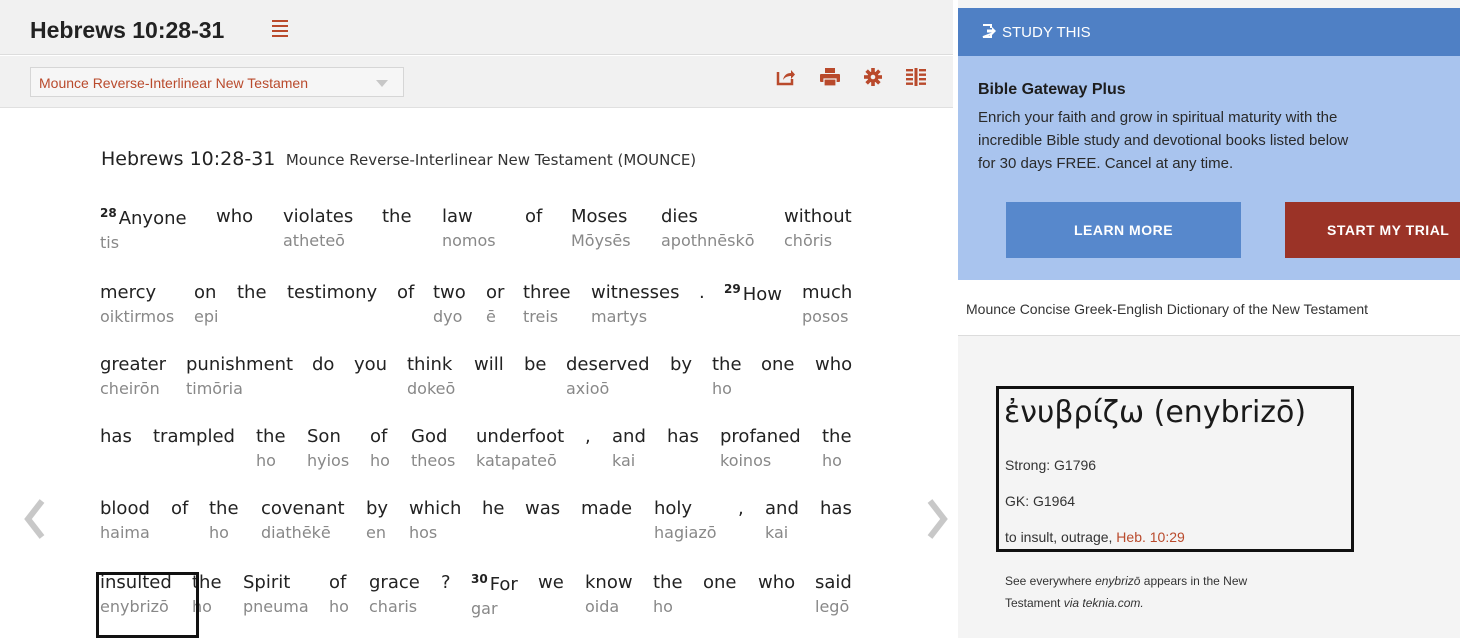  Describe the element at coordinates (542, 510) in the screenshot. I see `word-token: was` at that location.